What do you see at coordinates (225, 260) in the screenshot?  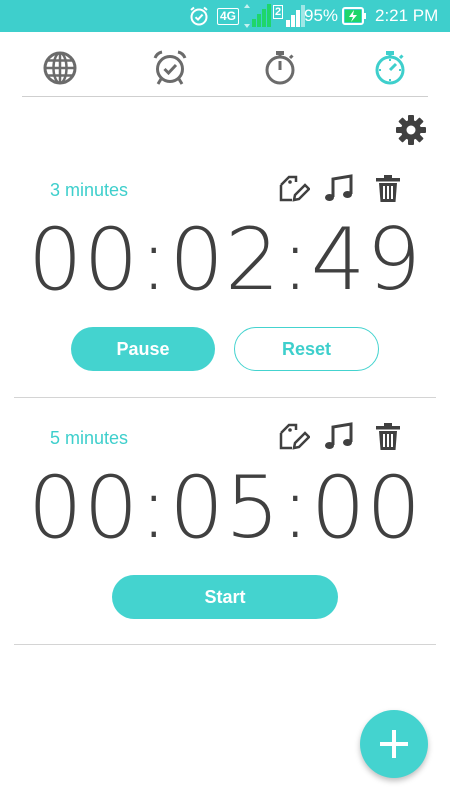 I see `timer-countdown: 00:02:49` at bounding box center [225, 260].